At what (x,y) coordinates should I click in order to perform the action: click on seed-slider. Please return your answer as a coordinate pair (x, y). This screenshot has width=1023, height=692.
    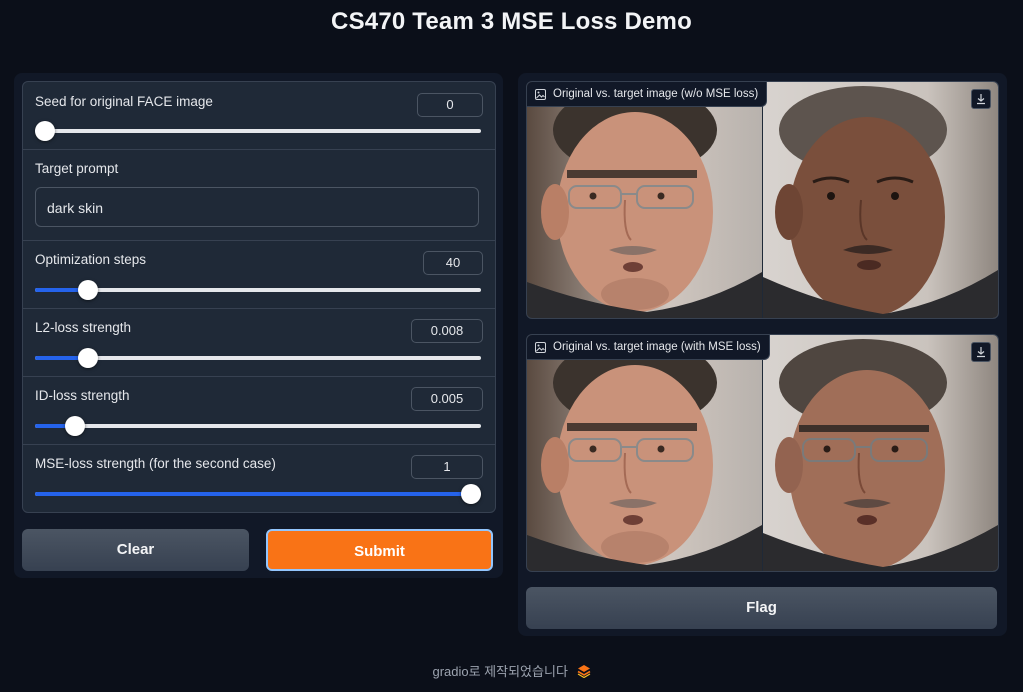
    Looking at the image, I should click on (258, 131).